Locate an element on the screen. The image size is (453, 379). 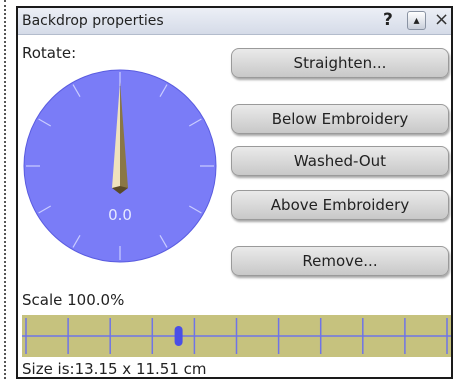
scale-label: Scale 100.0% is located at coordinates (73, 300).